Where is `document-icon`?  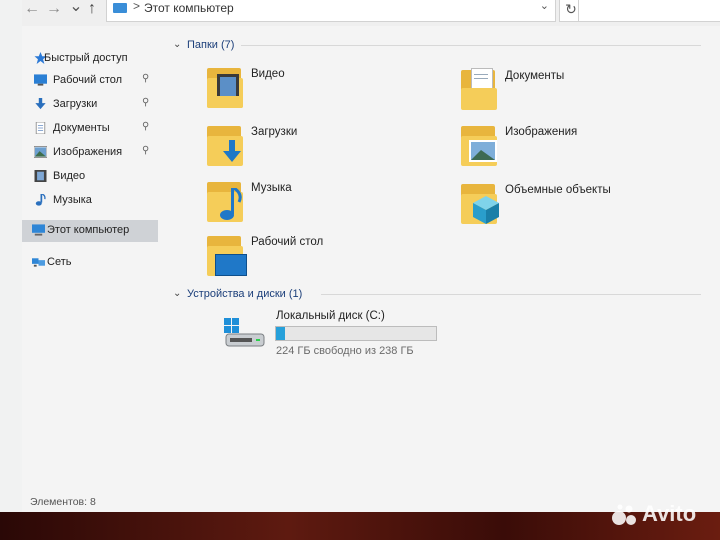
document-icon is located at coordinates (40, 128).